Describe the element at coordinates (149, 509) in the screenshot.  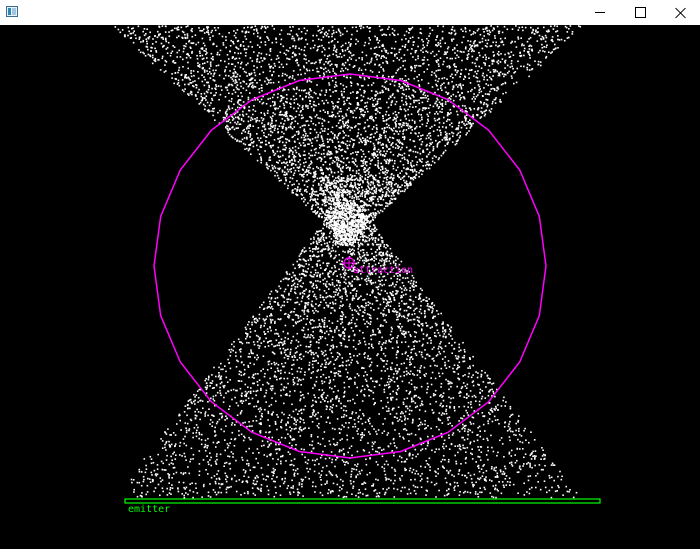
I see `emitter-label: emitter` at that location.